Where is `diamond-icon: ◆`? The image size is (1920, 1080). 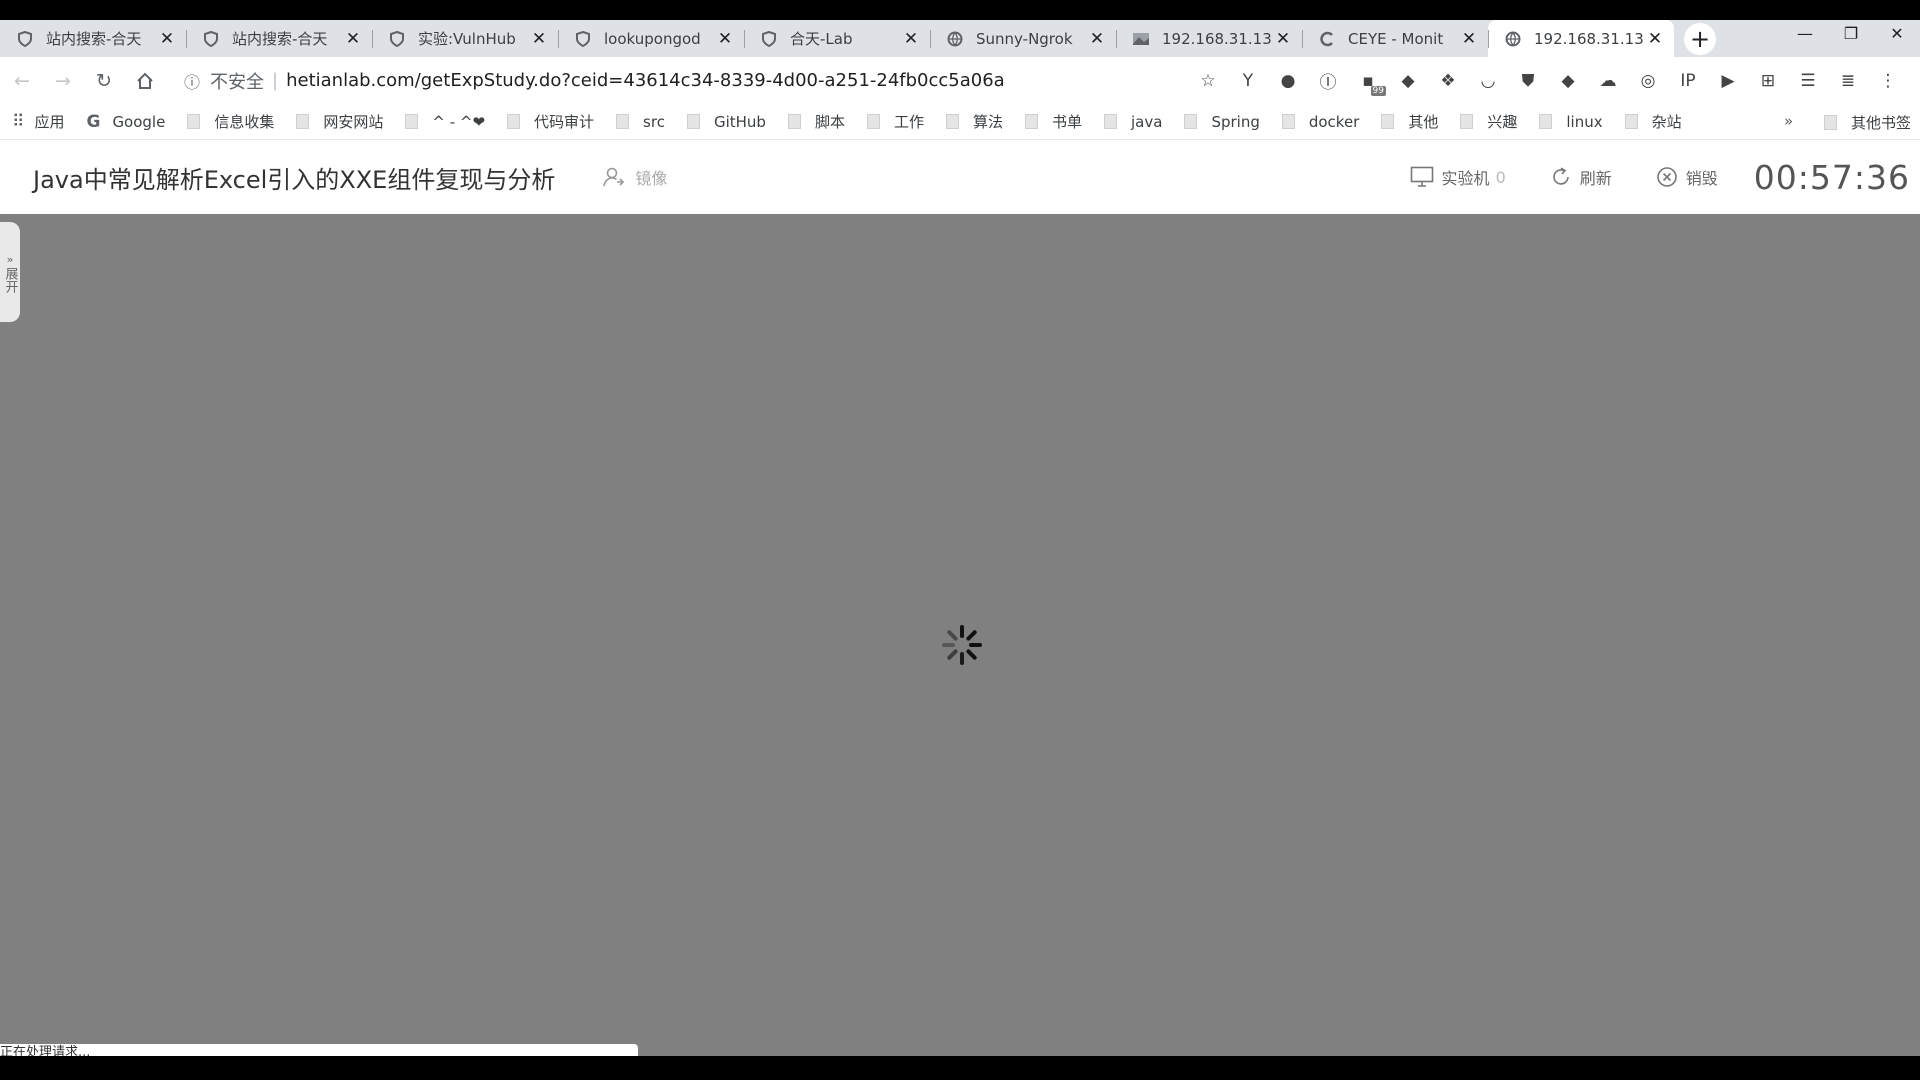
diamond-icon: ◆ is located at coordinates (1568, 81).